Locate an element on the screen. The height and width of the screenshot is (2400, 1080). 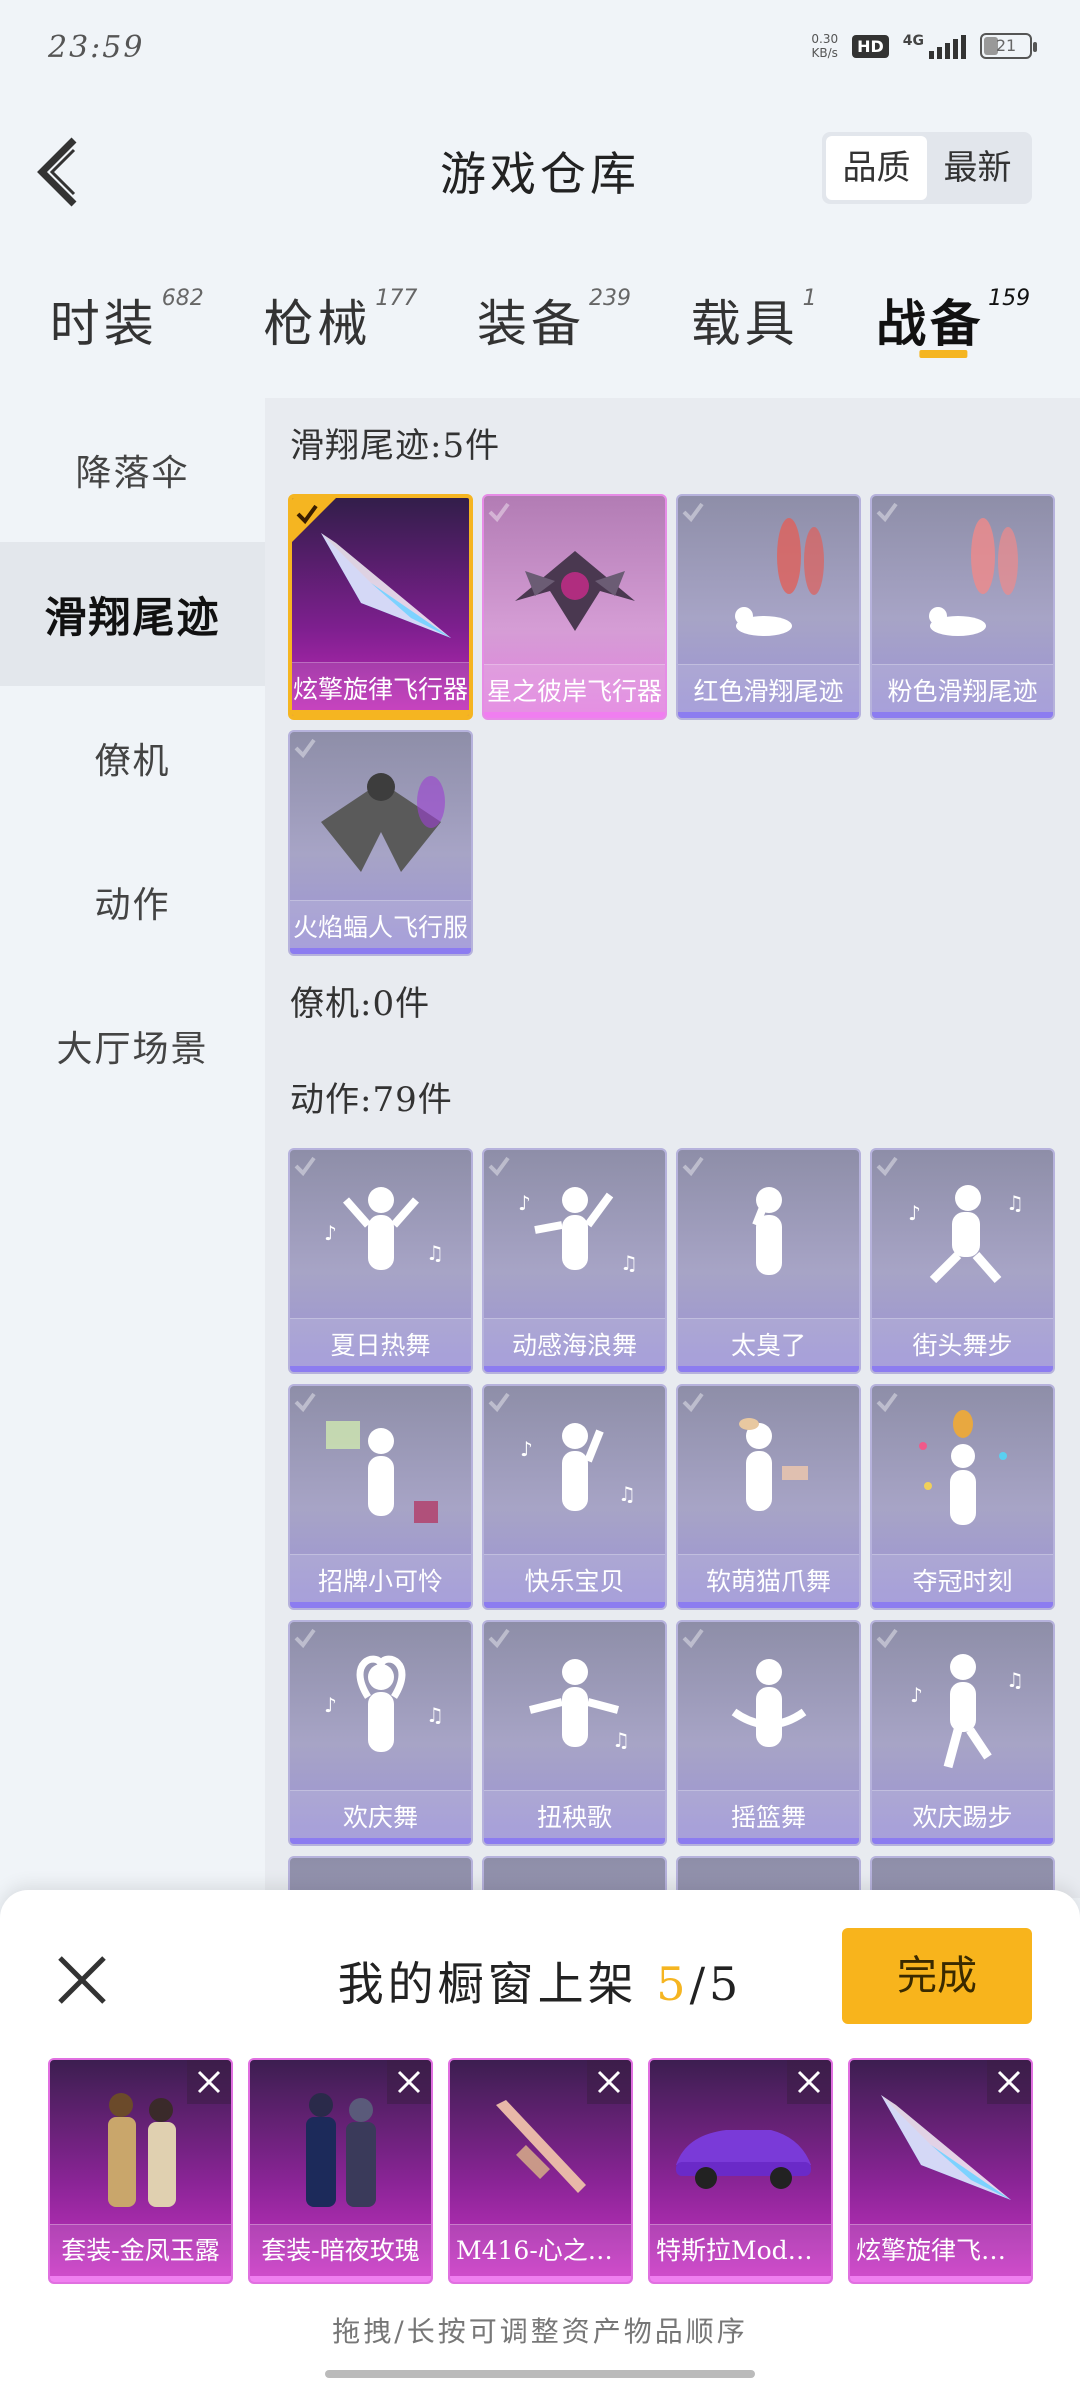
item-card: ♪ ♫ 快乐宝贝 is located at coordinates (574, 1497).